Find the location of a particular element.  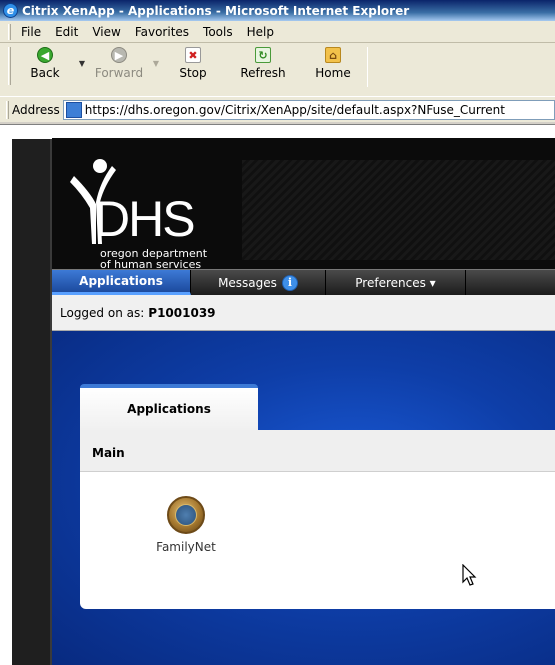

tab-applications: Applications is located at coordinates (121, 282).